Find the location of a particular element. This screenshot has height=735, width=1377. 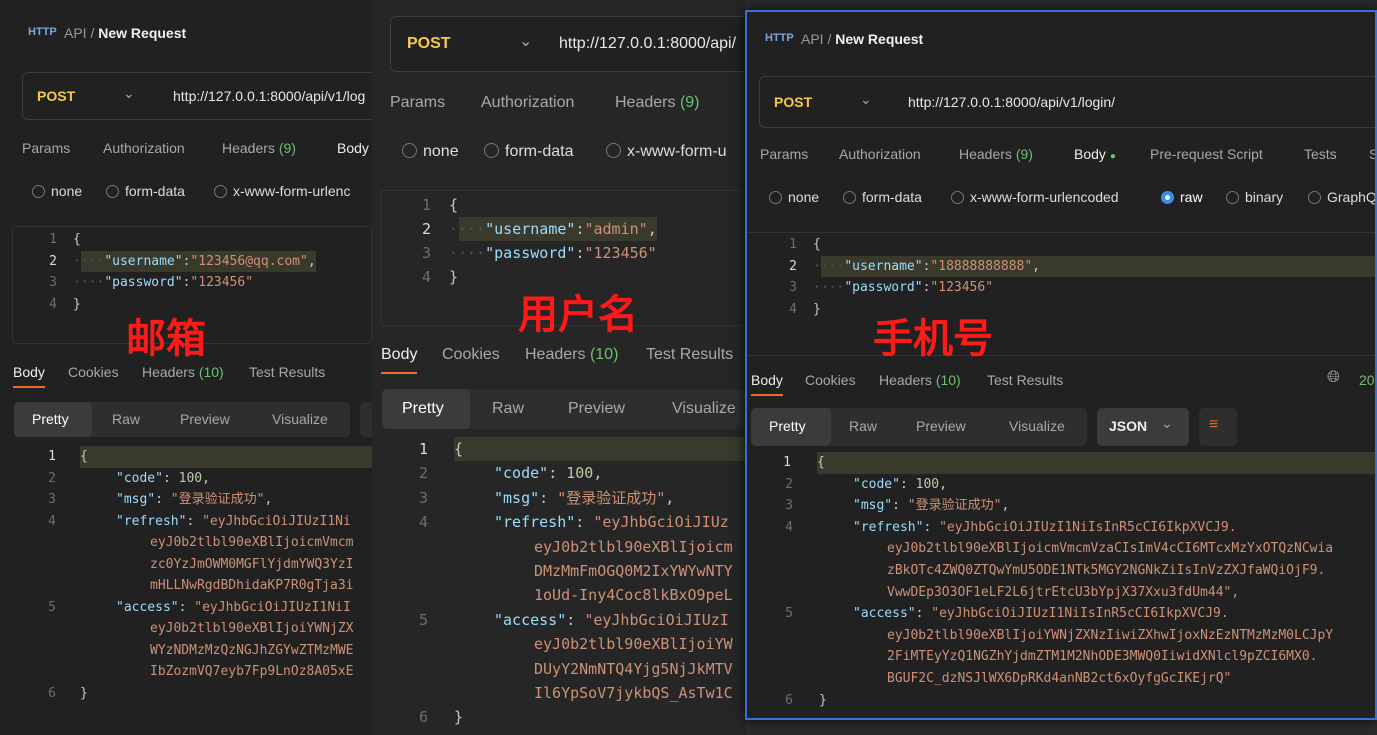

globe-icon: 🌐︎ is located at coordinates (1333, 378).